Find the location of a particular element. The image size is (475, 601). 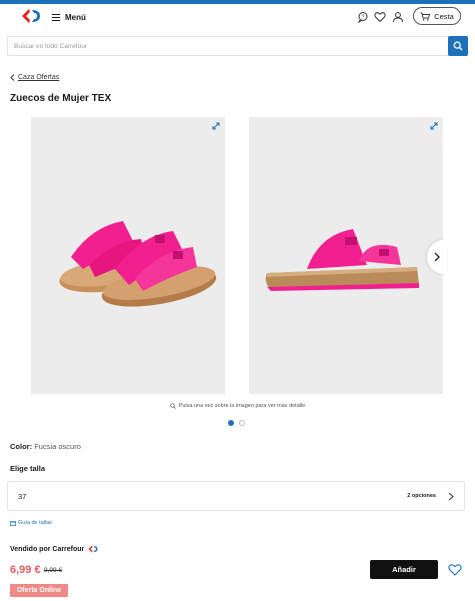

carrefour-logo-small is located at coordinates (93, 549).